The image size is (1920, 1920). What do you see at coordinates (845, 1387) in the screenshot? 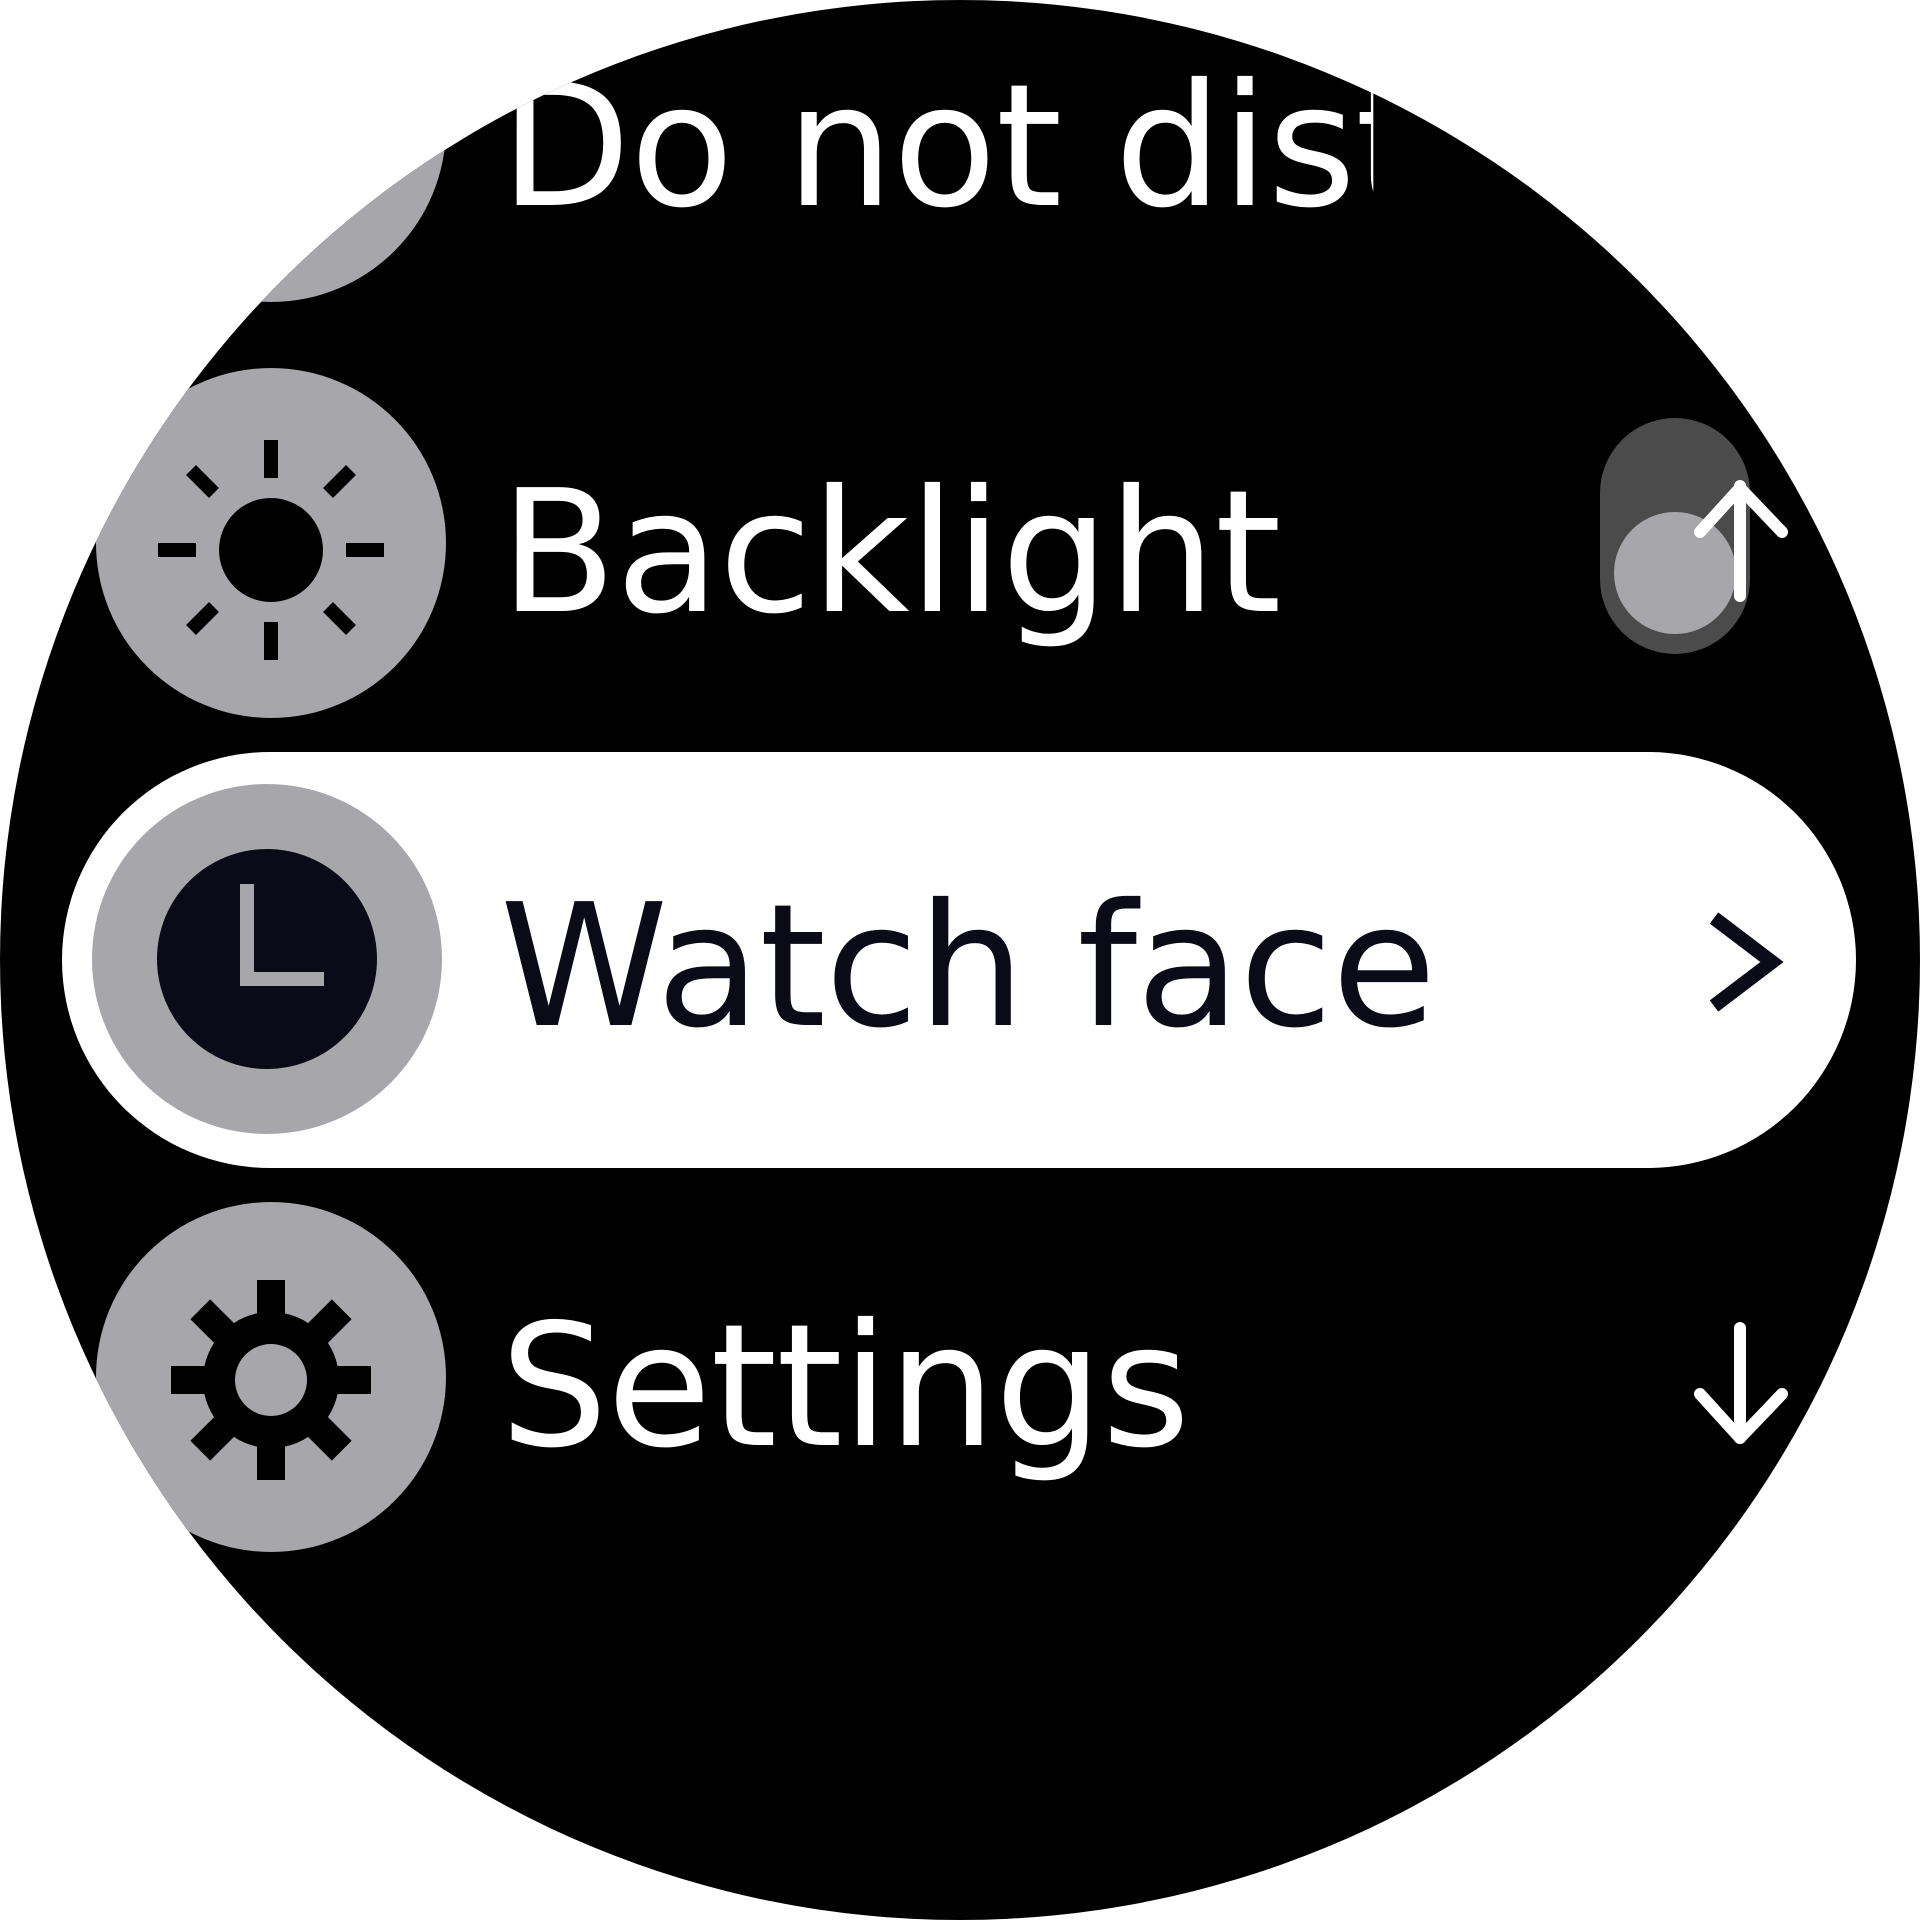
I see `menu-item-label: Settings` at bounding box center [845, 1387].